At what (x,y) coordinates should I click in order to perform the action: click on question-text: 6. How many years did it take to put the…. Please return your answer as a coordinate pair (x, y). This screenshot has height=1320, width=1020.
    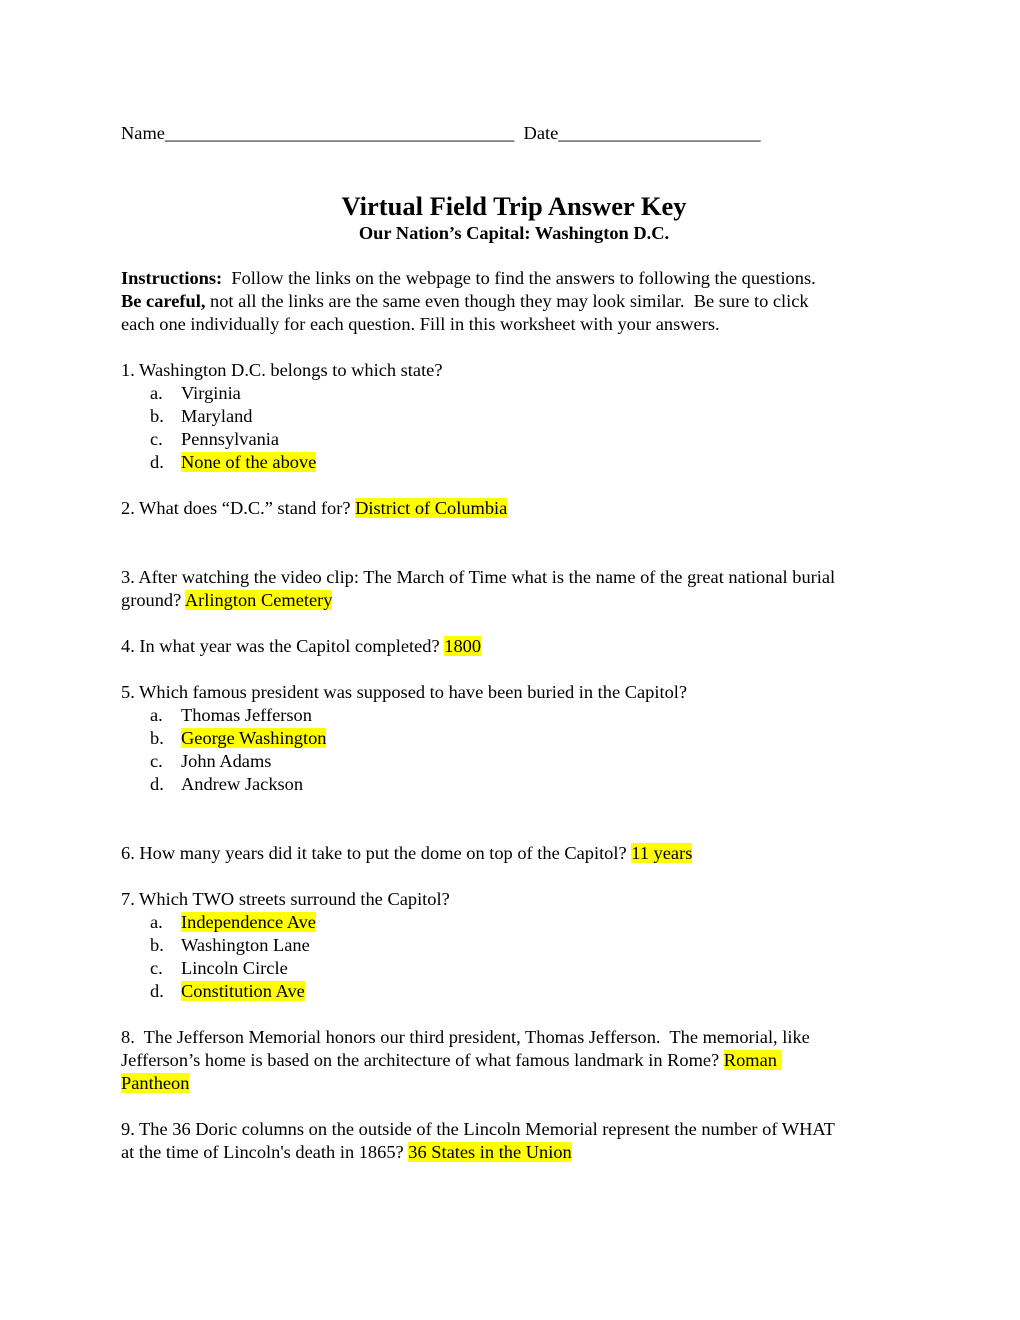
    Looking at the image, I should click on (376, 853).